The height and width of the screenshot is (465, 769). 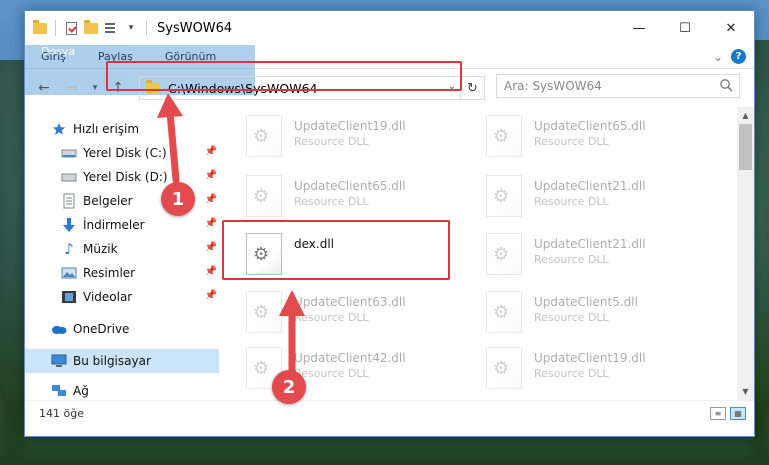 I want to click on sidebar-item-downloads: İndirmeler 📌, so click(x=122, y=225).